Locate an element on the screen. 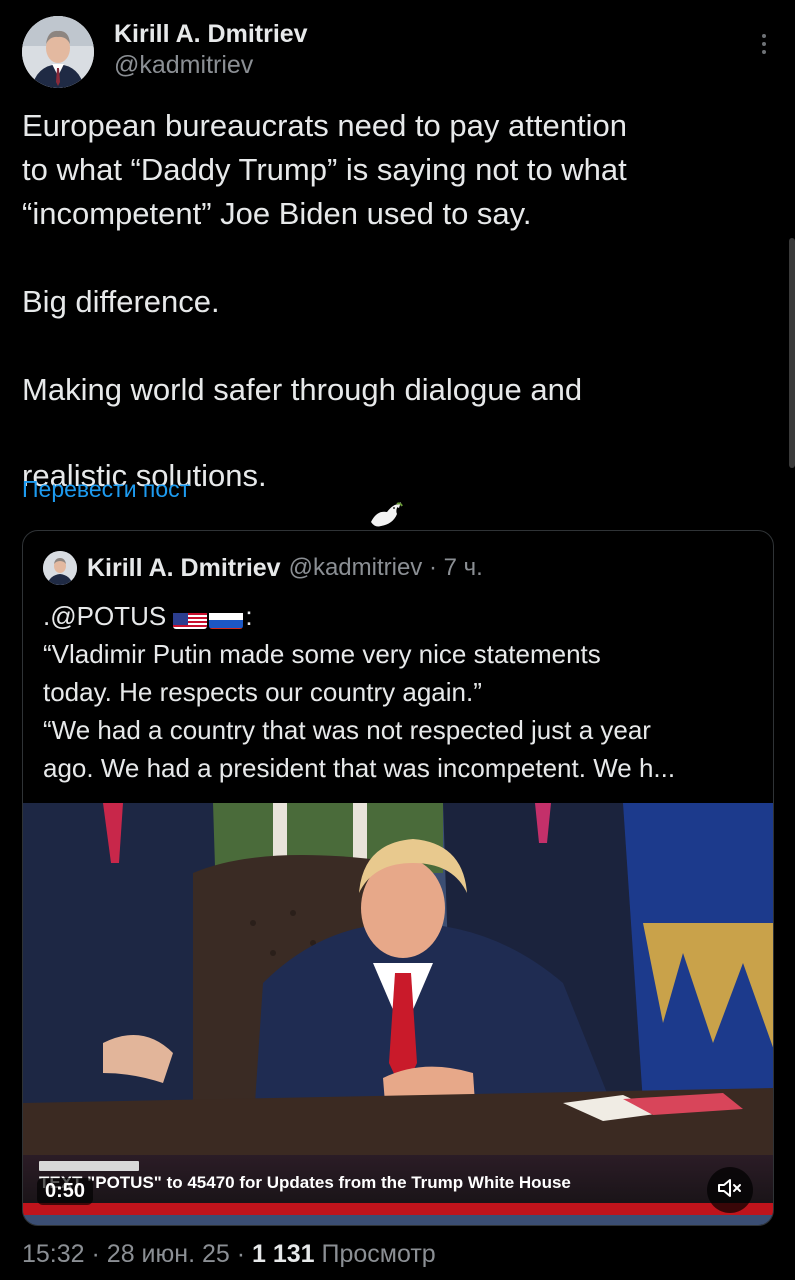  tweet-time: 15:32 is located at coordinates (53, 1254).